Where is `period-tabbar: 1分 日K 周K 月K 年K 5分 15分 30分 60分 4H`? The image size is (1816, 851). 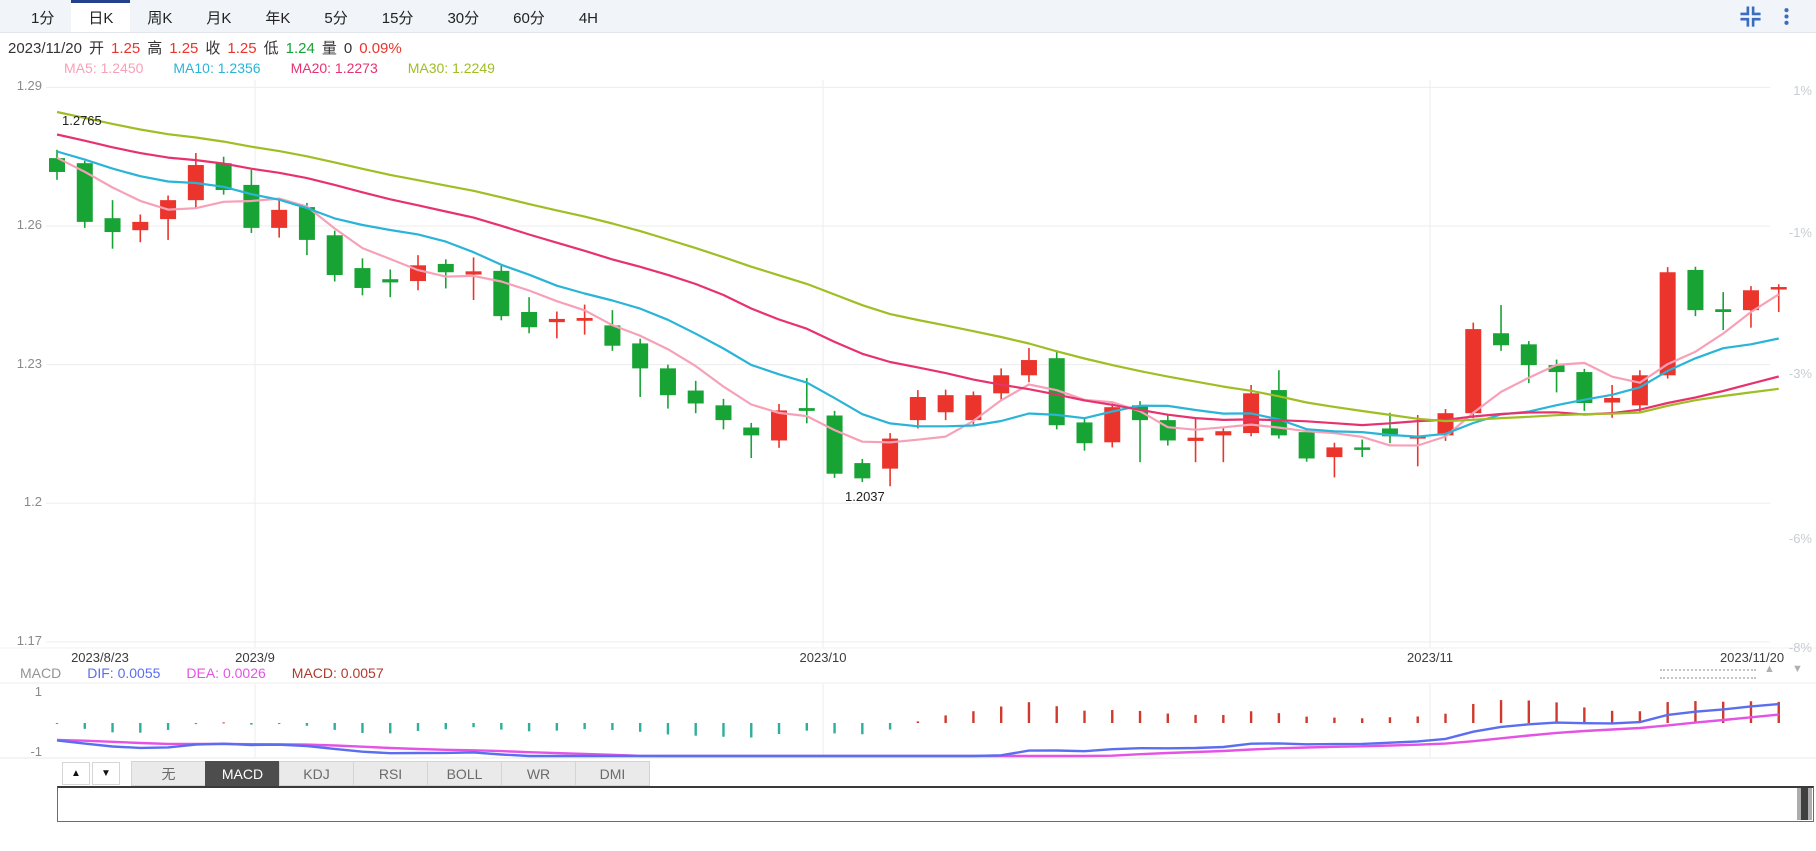
period-tabbar: 1分 日K 周K 月K 年K 5分 15分 30分 60分 4H is located at coordinates (908, 16).